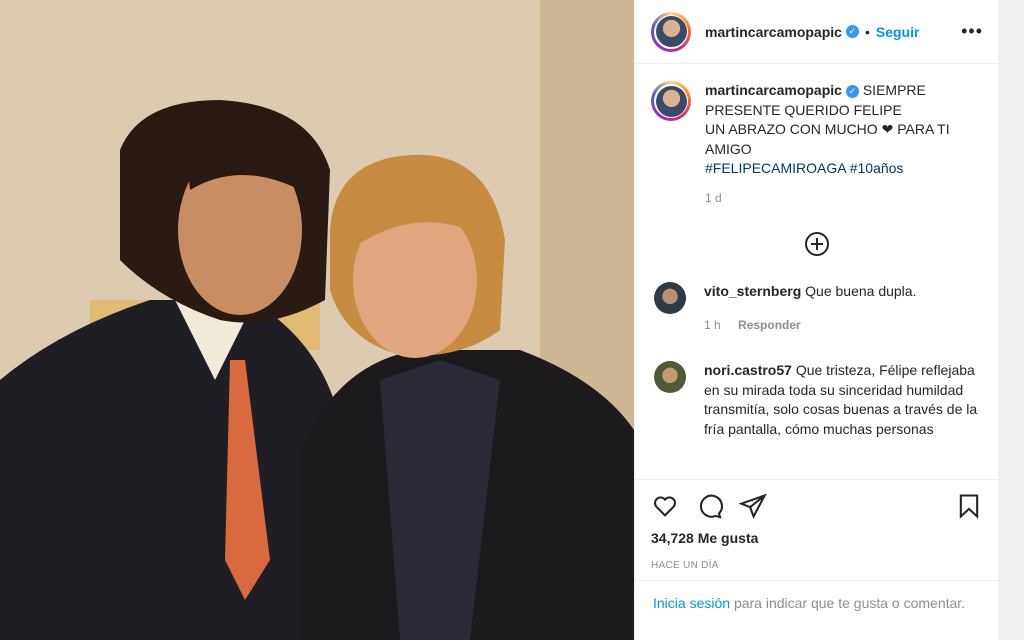  Describe the element at coordinates (691, 603) in the screenshot. I see `login-link: Inicia sesión` at that location.